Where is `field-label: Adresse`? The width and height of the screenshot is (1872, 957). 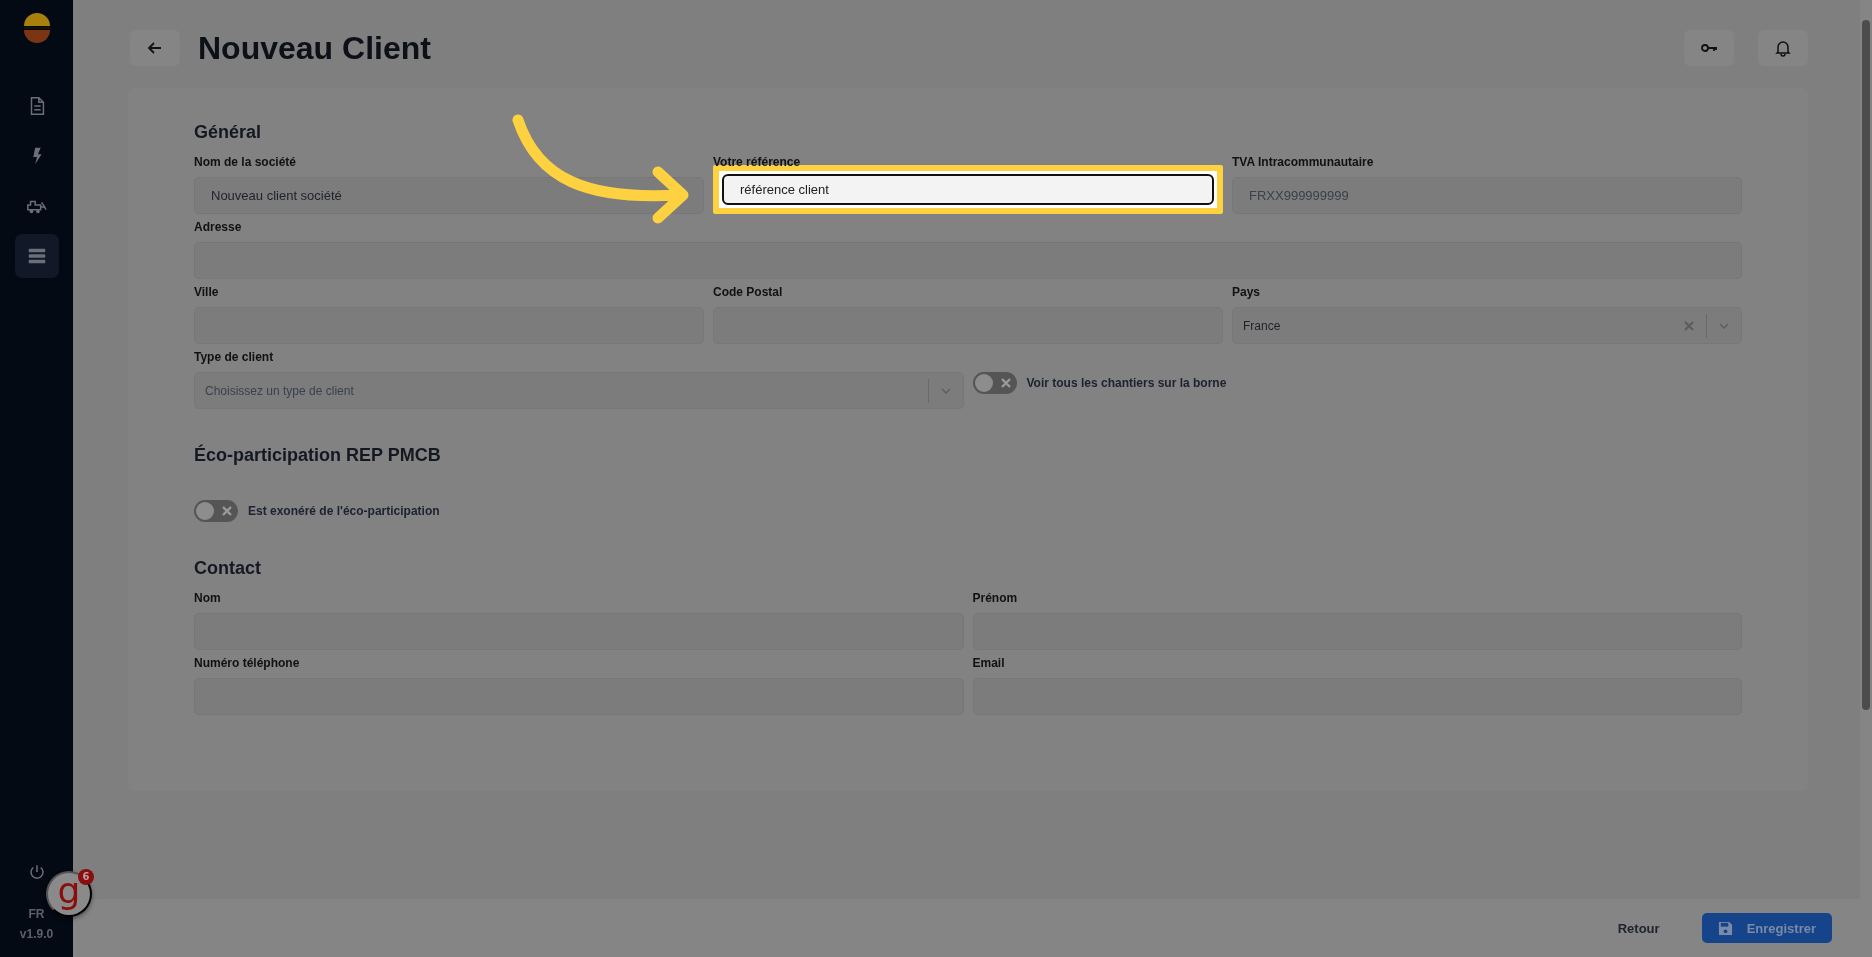
field-label: Adresse is located at coordinates (218, 227).